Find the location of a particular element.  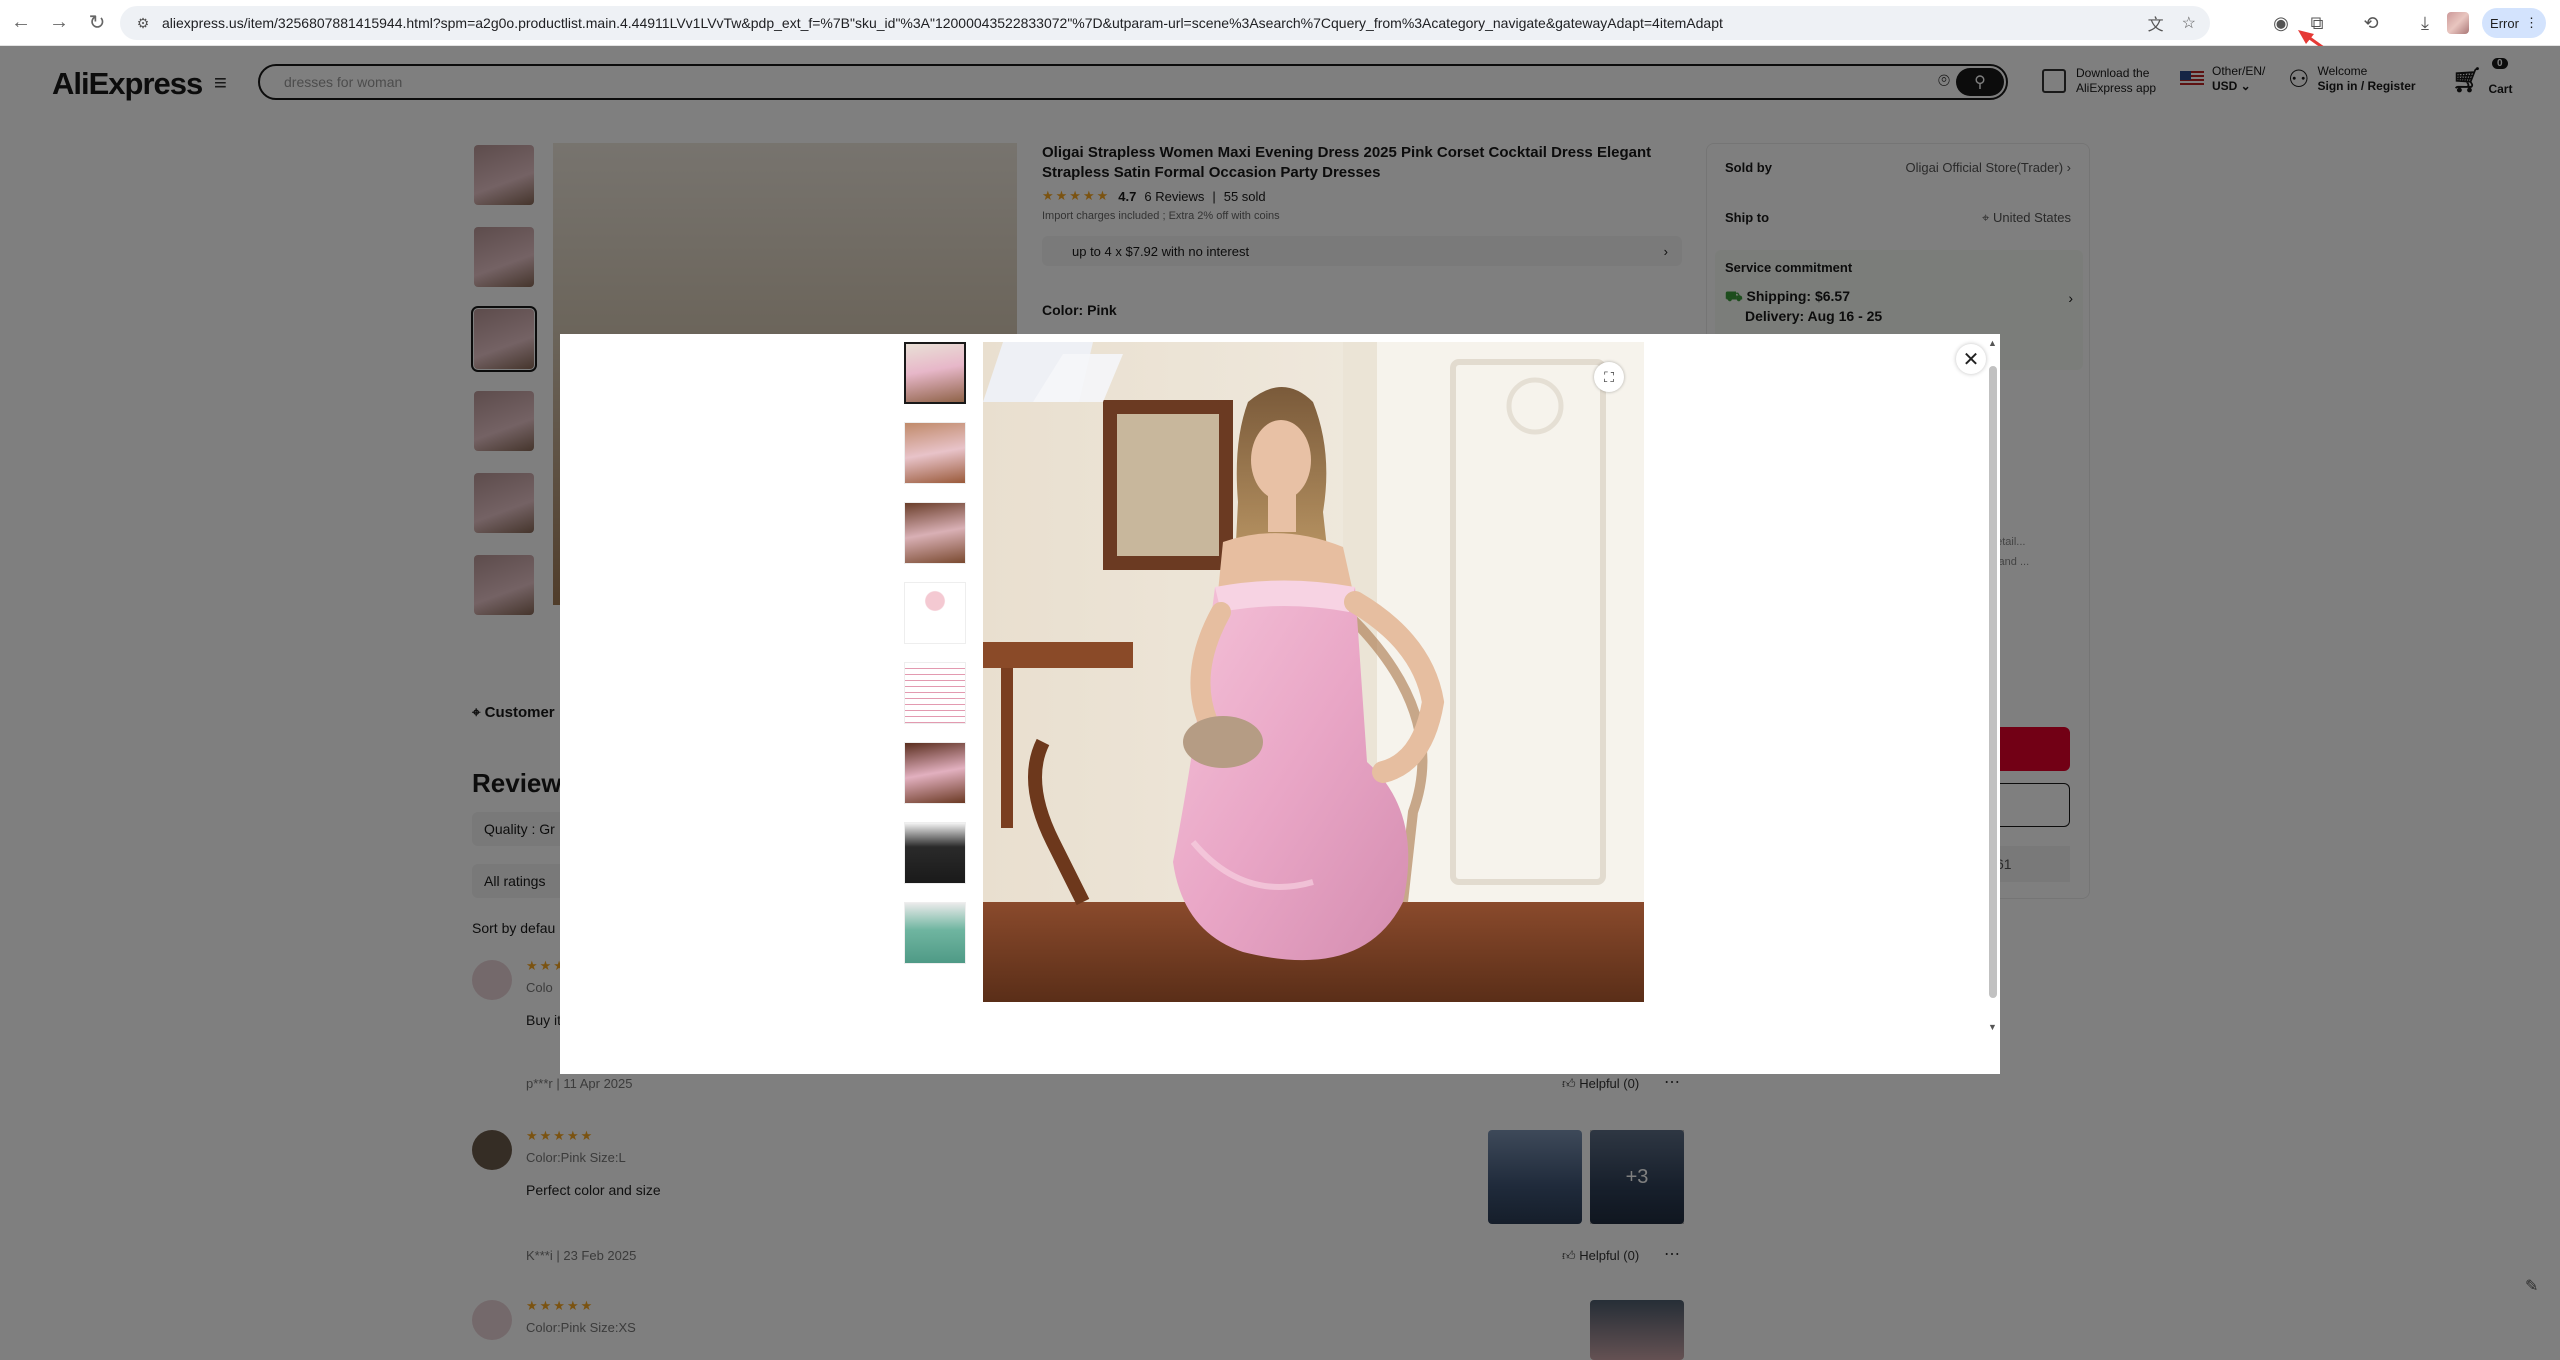

scroll-up-icon: ▲ is located at coordinates (1992, 343).